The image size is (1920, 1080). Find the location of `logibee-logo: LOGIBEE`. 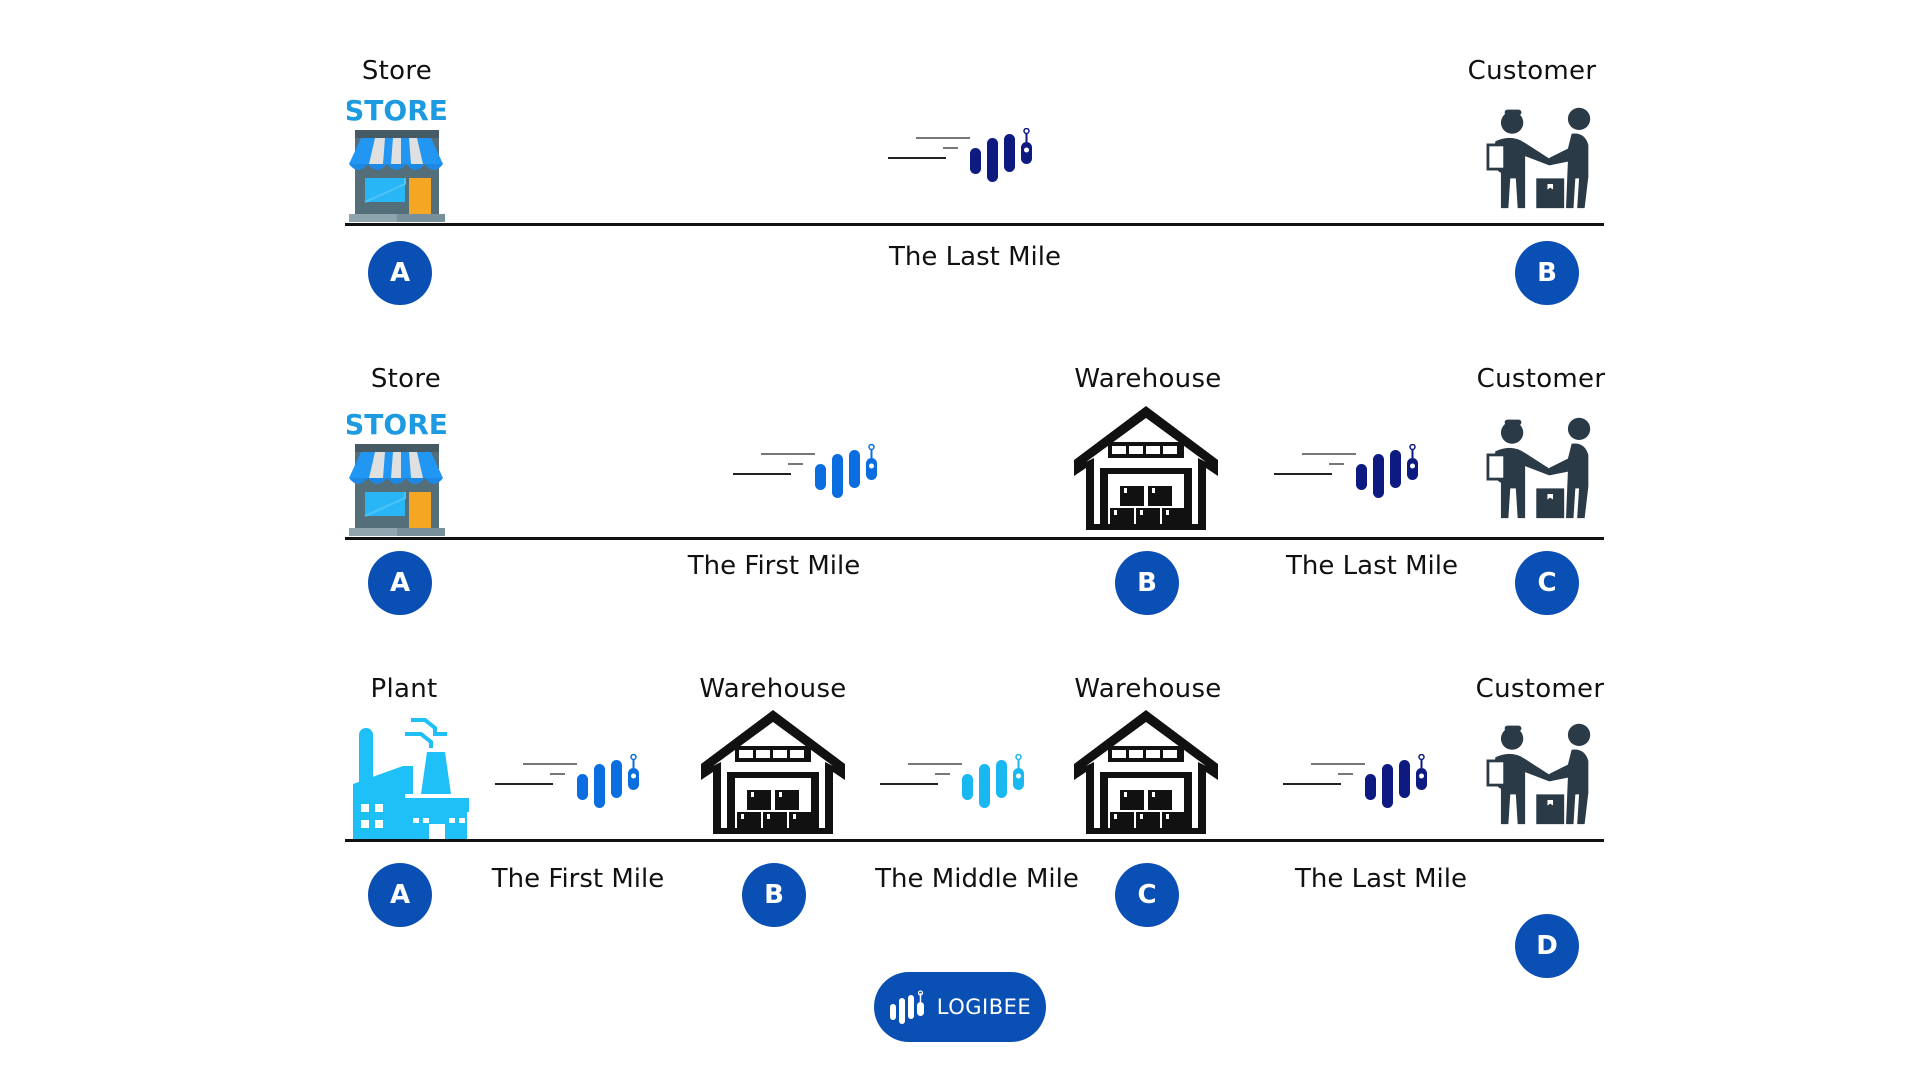

logibee-logo: LOGIBEE is located at coordinates (960, 1007).